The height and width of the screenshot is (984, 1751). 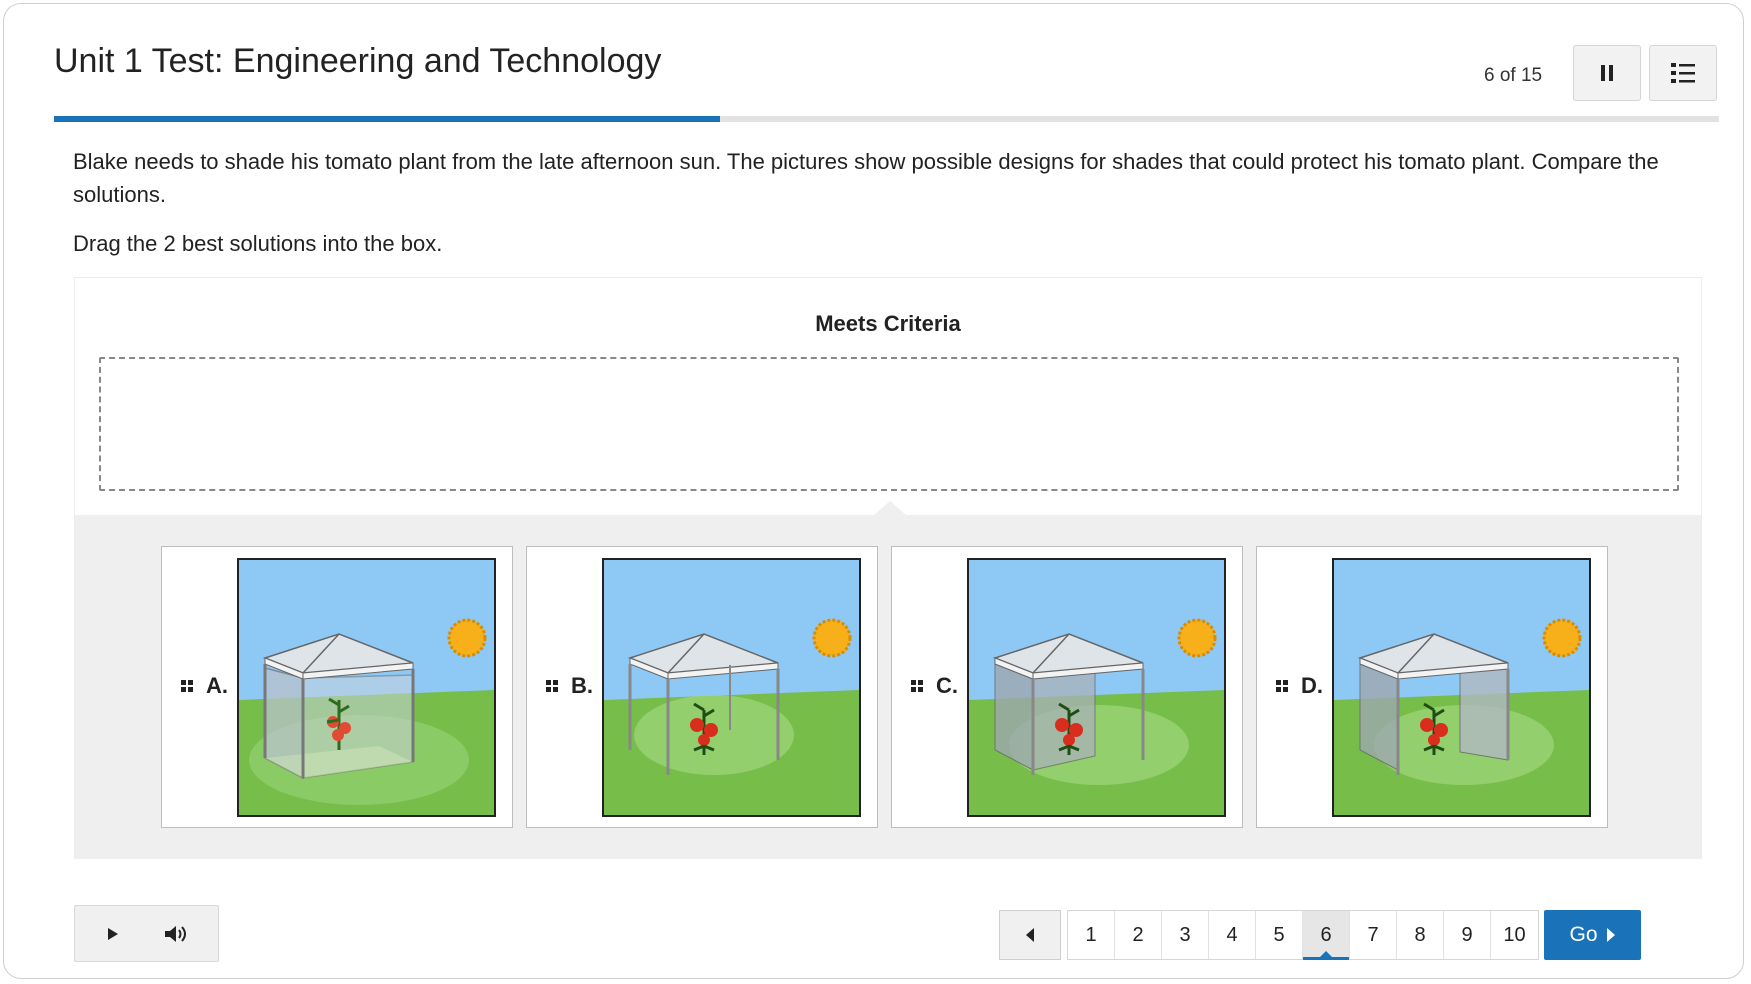 I want to click on page-button-10: 10, so click(x=1514, y=935).